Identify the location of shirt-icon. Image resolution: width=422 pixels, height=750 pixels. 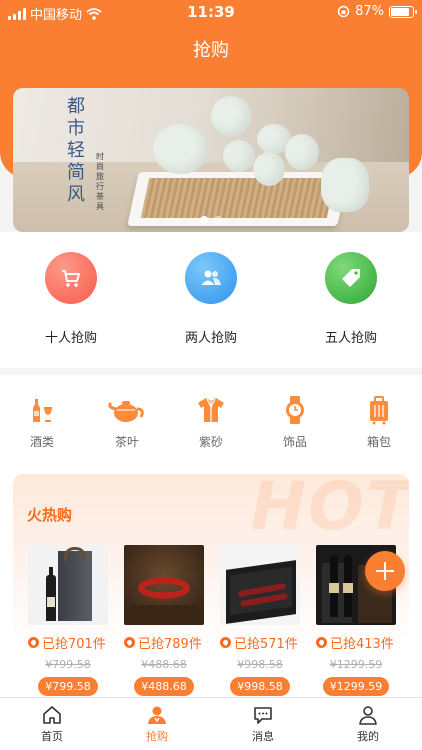
(211, 410).